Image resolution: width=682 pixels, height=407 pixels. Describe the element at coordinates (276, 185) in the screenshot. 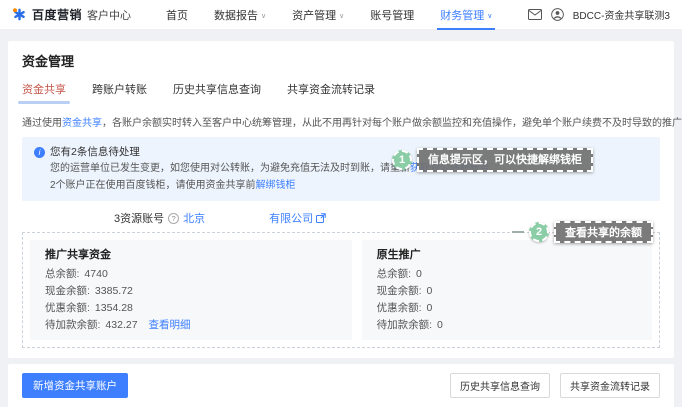

I see `unbind-wallet-link: 解绑钱柜` at that location.